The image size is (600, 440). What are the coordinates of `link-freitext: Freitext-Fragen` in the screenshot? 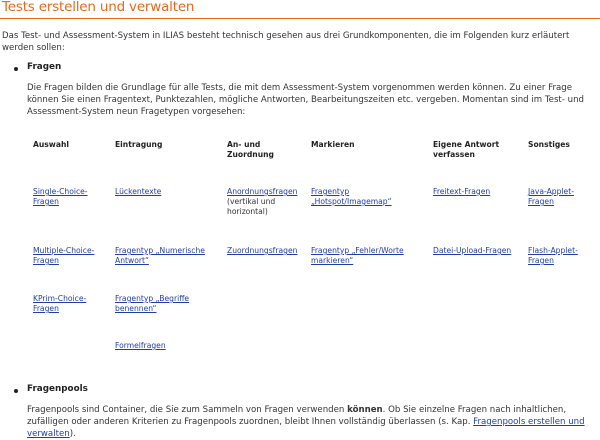 It's located at (461, 192).